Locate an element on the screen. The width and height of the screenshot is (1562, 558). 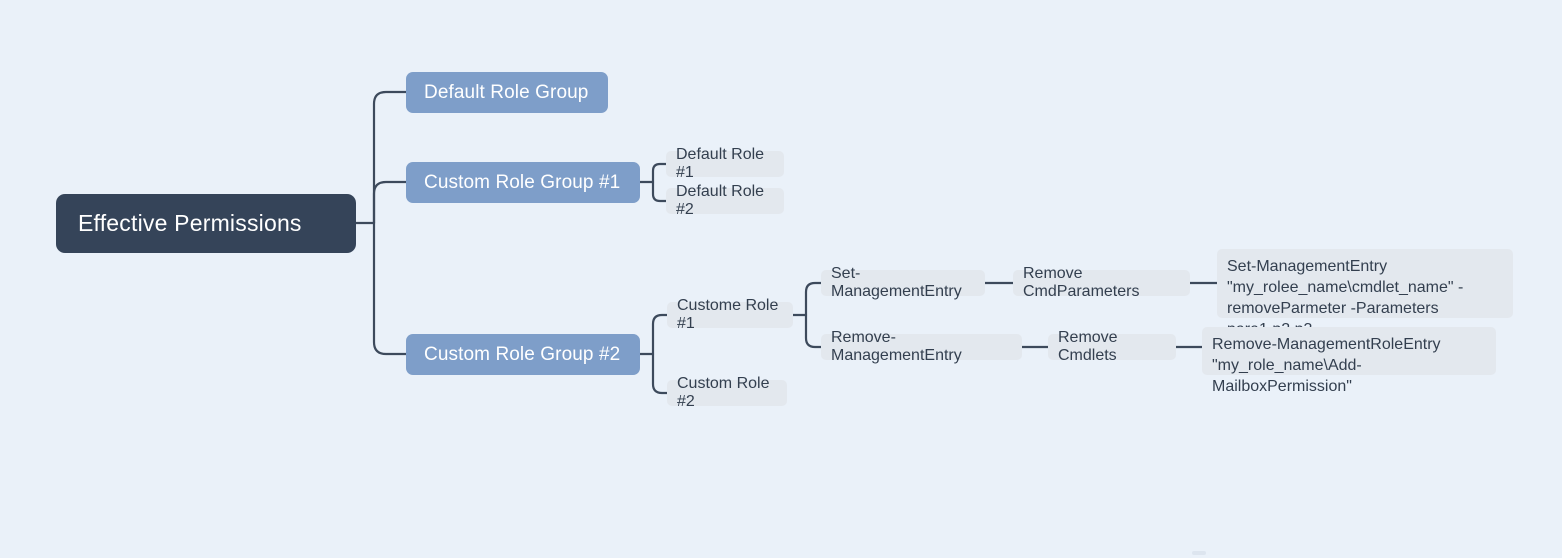
render-artifact is located at coordinates (1199, 553).